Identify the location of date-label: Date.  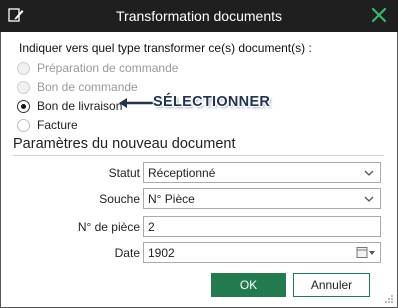
(127, 253).